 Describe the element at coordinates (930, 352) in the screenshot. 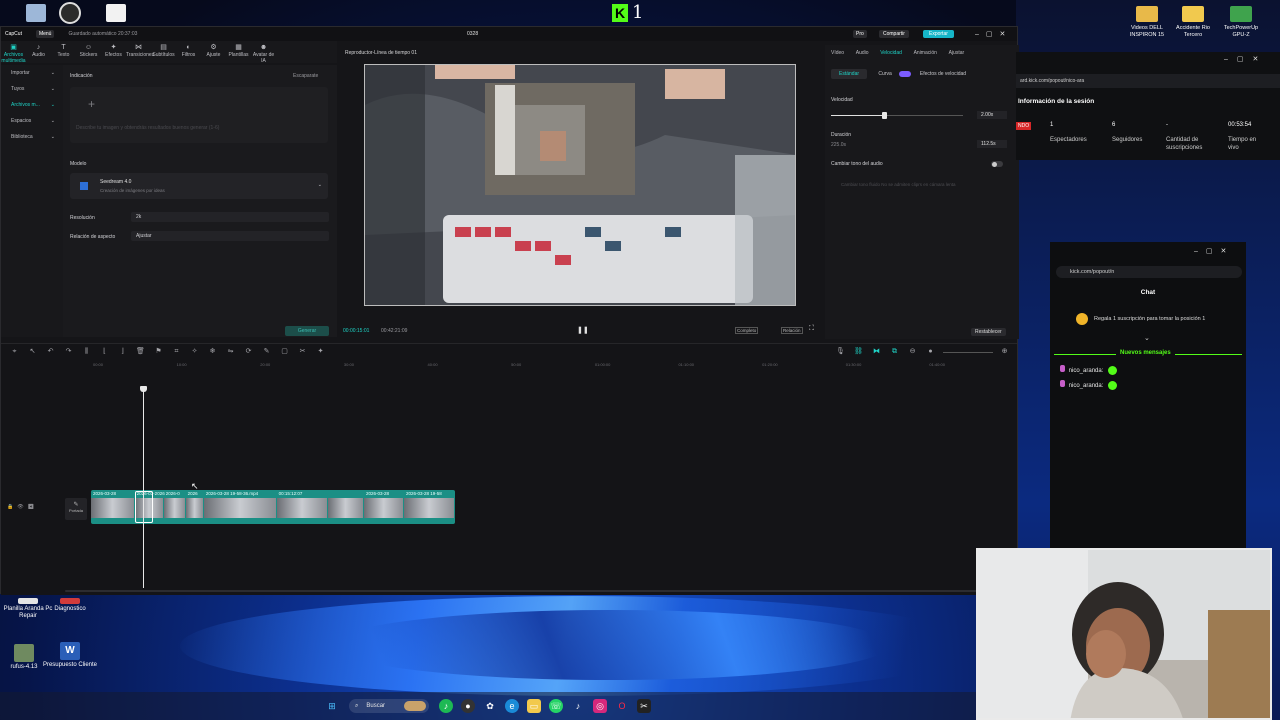

I see `zoom-slider-icon: ●` at that location.